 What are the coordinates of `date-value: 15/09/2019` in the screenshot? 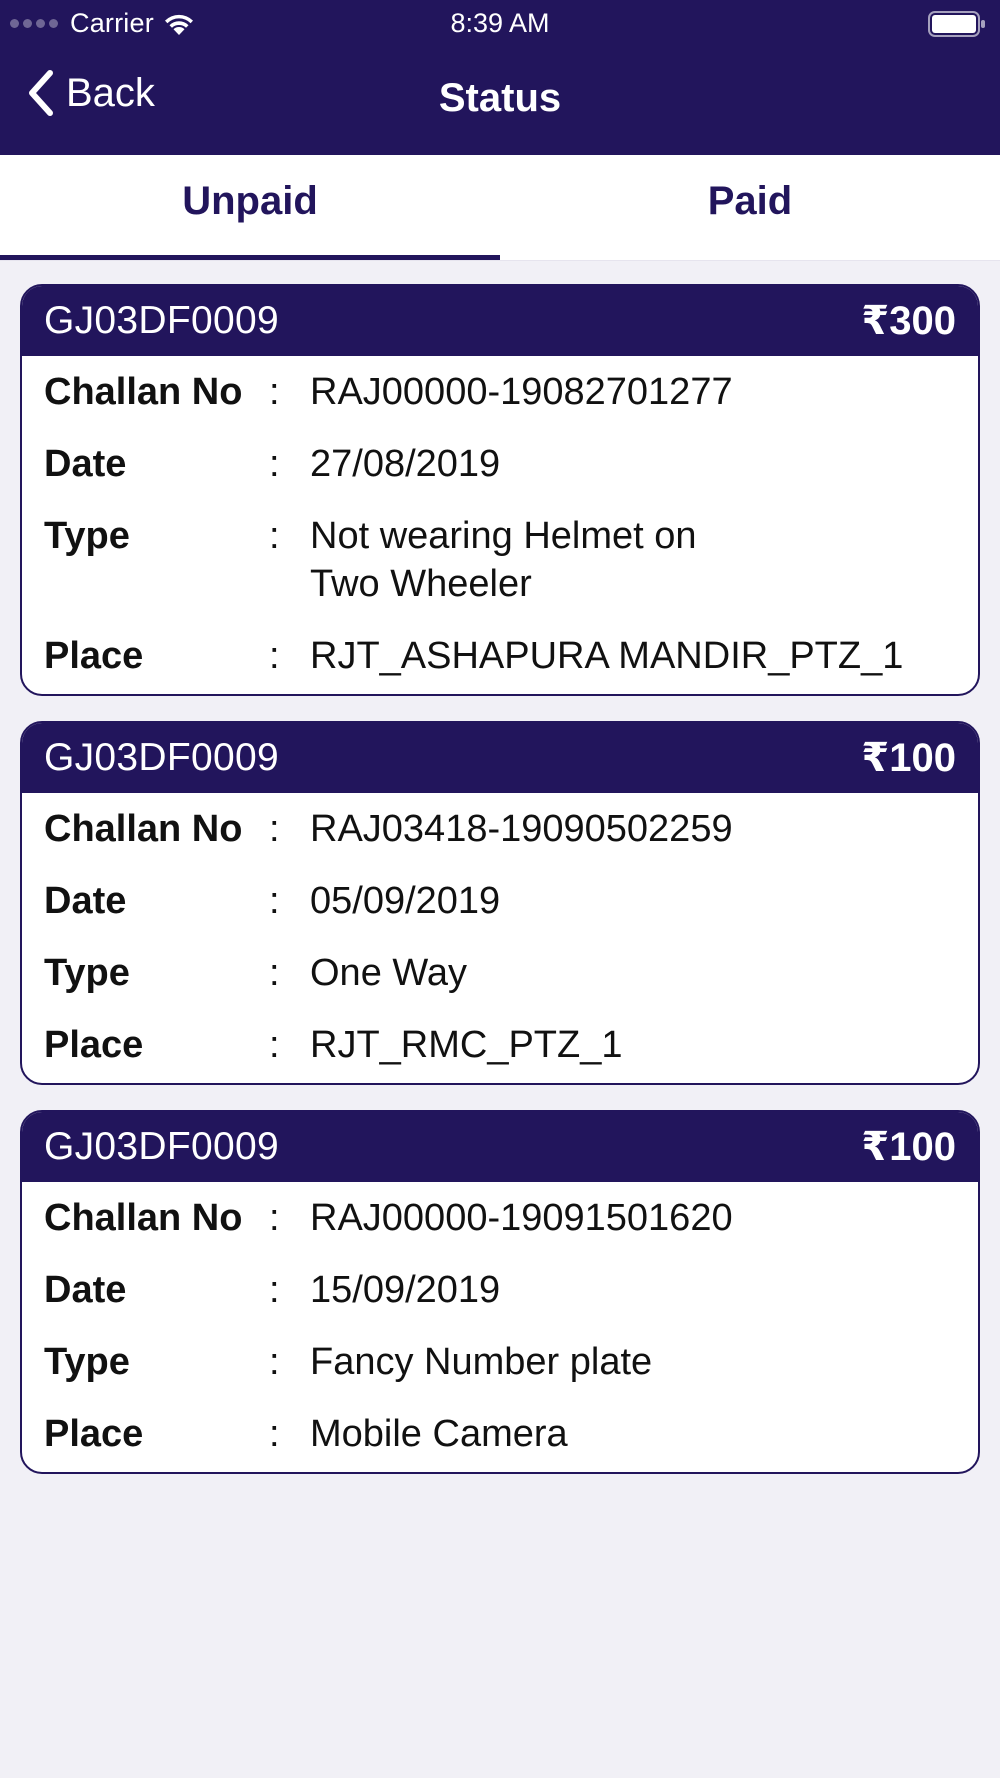 It's located at (405, 1290).